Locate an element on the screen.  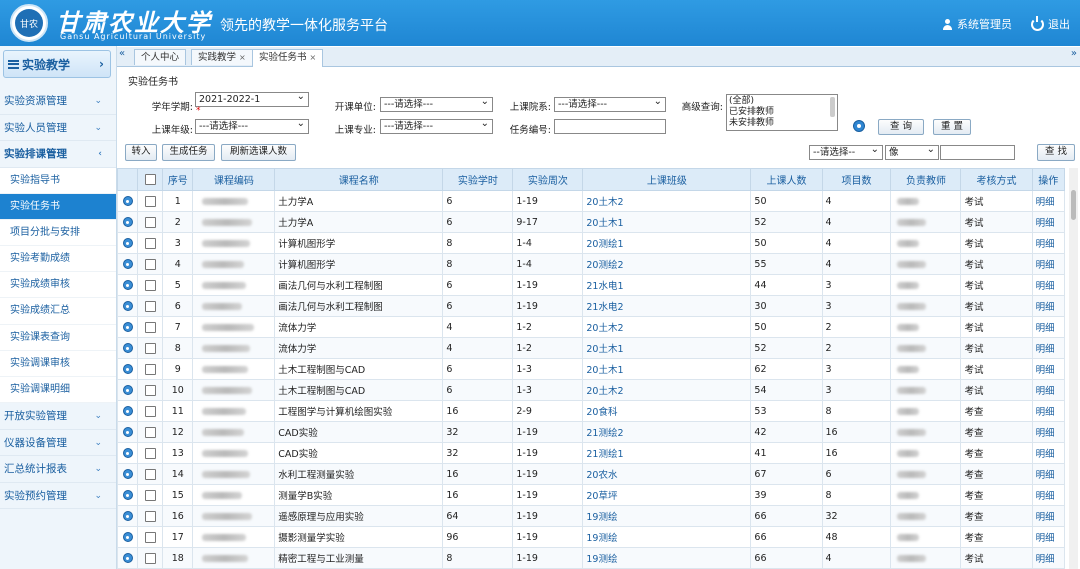
sidebar-item-open-lab: 开放实验管理 ⌄ is located at coordinates (58, 416).